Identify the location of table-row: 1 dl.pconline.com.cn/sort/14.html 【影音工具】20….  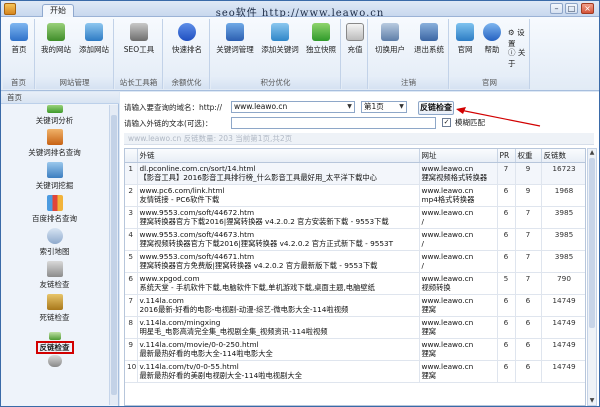
(355, 173).